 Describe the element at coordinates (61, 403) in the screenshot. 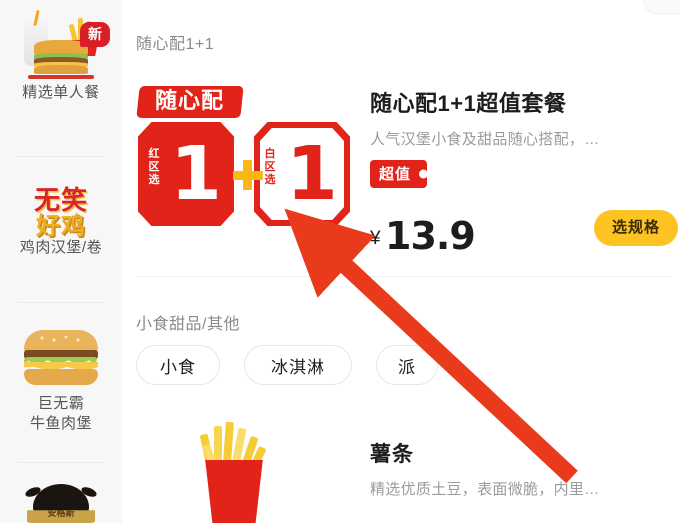

I see `sidebar-item-label: 巨无霸` at that location.